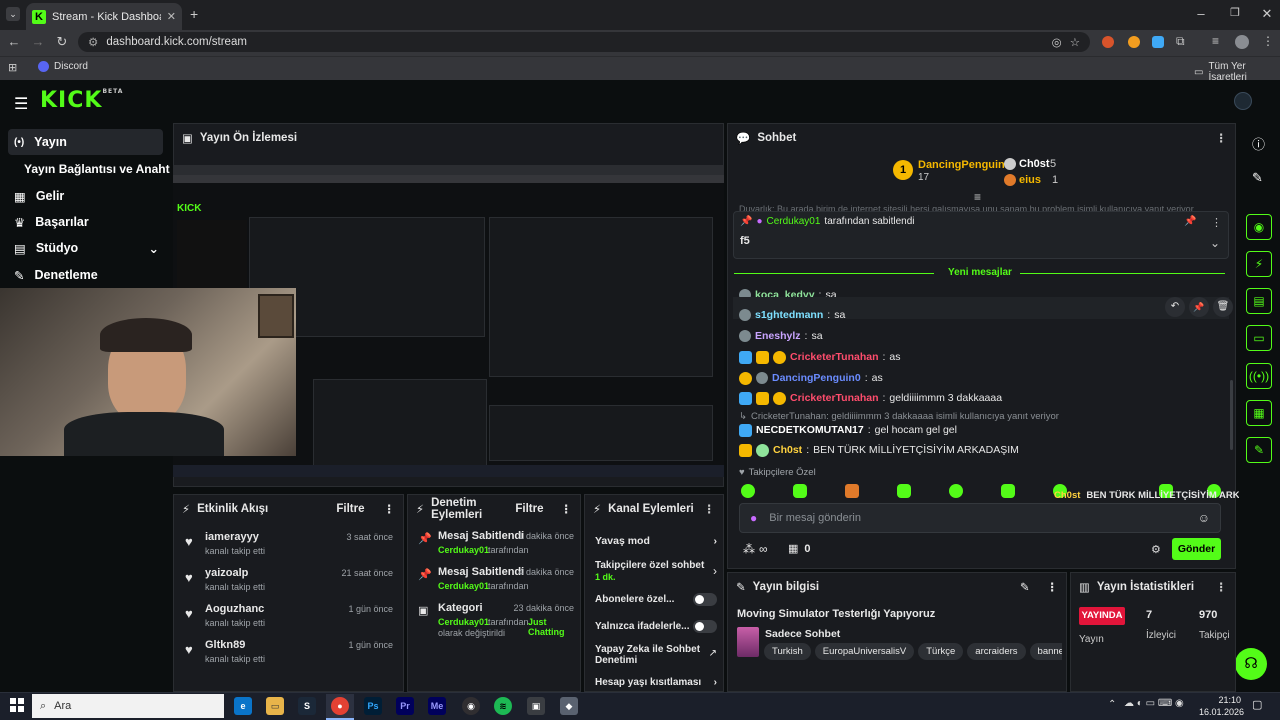  I want to click on send-button: Gönder, so click(1196, 549).